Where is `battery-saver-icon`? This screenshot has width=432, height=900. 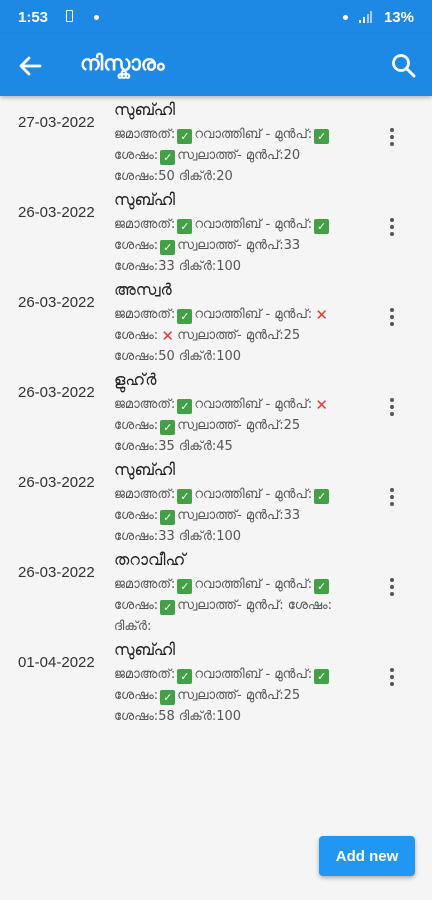
battery-saver-icon is located at coordinates (69, 16).